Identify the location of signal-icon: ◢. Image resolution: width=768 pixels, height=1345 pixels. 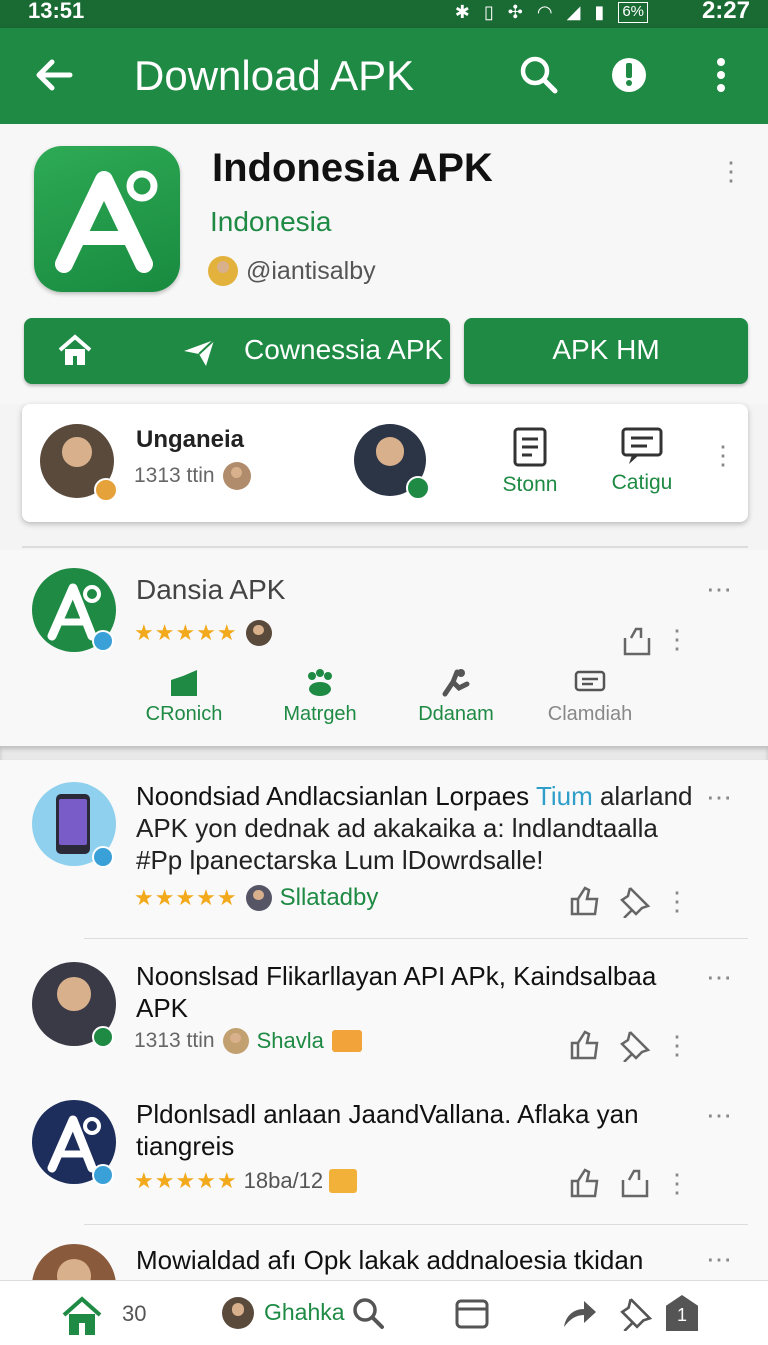
(573, 12).